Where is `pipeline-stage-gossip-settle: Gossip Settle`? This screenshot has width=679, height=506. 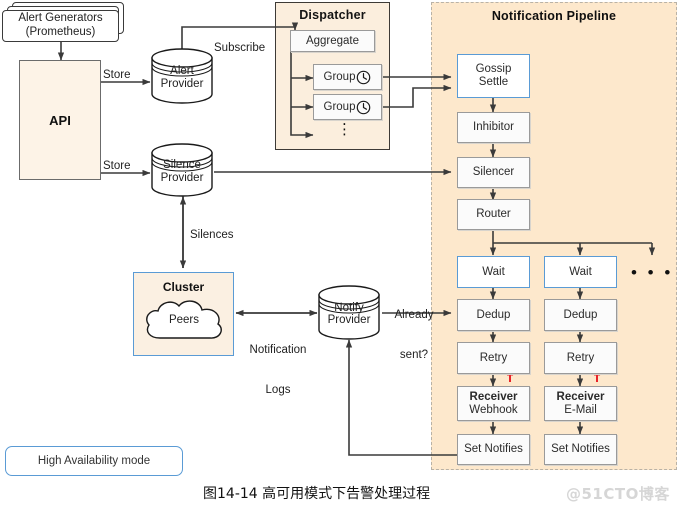
pipeline-stage-gossip-settle: Gossip Settle is located at coordinates (493, 76).